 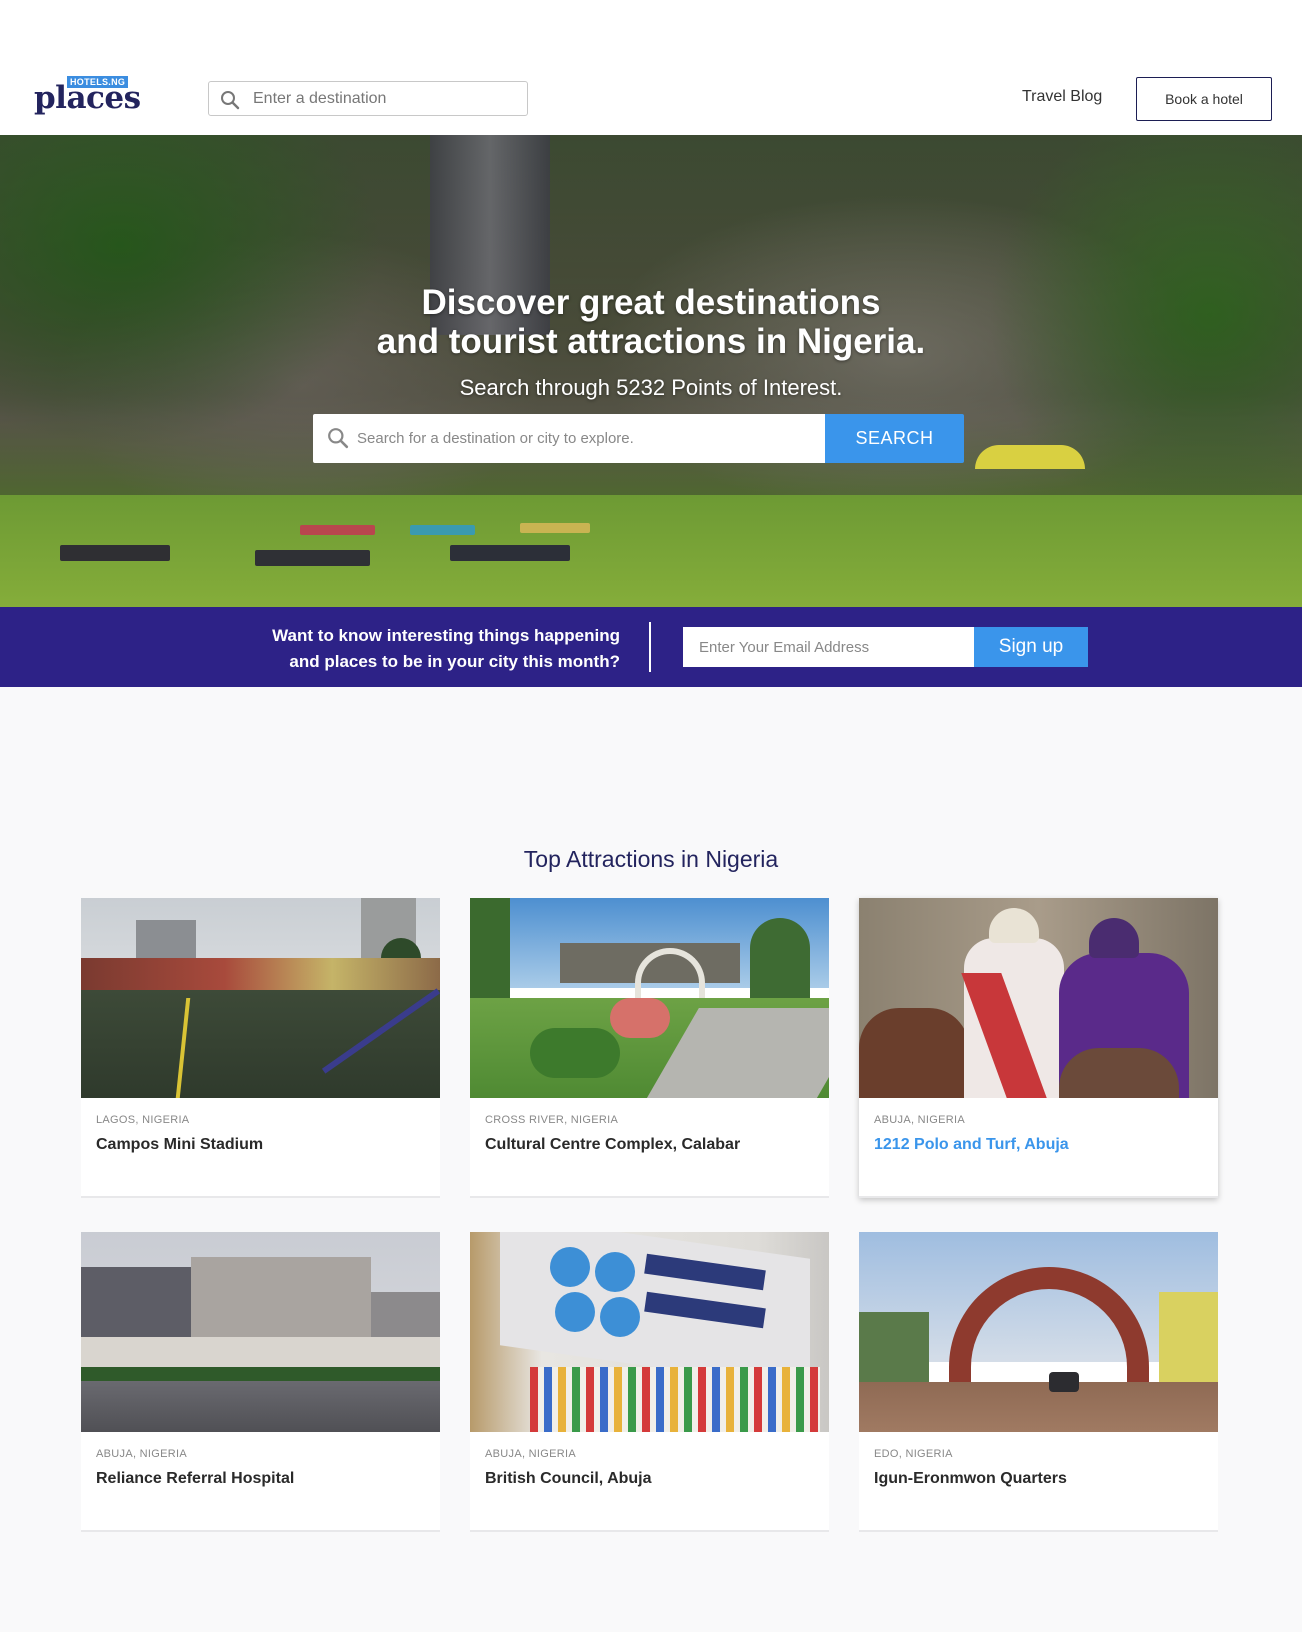 I want to click on newsletter-divider, so click(x=650, y=647).